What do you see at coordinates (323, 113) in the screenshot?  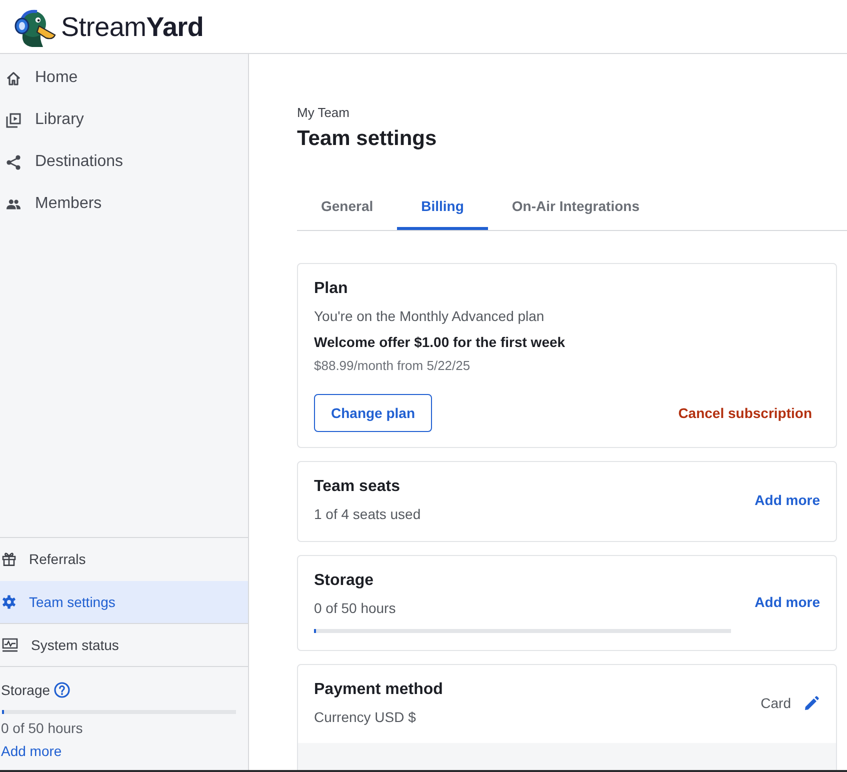 I see `breadcrumb: My Team` at bounding box center [323, 113].